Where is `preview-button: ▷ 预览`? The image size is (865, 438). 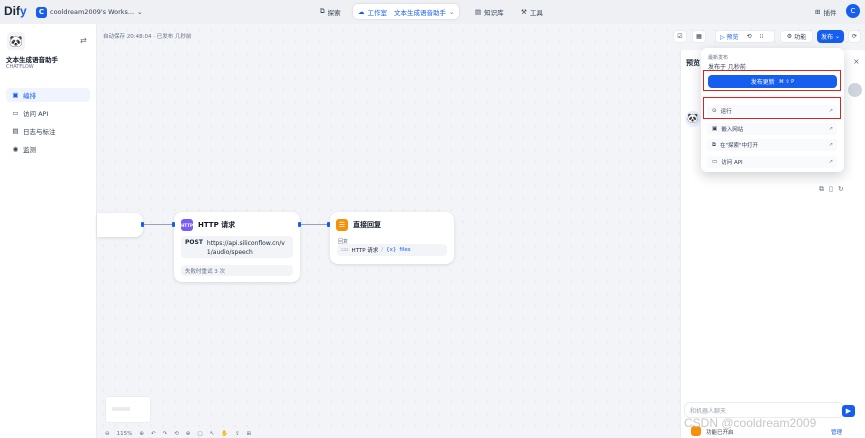 preview-button: ▷ 预览 is located at coordinates (729, 36).